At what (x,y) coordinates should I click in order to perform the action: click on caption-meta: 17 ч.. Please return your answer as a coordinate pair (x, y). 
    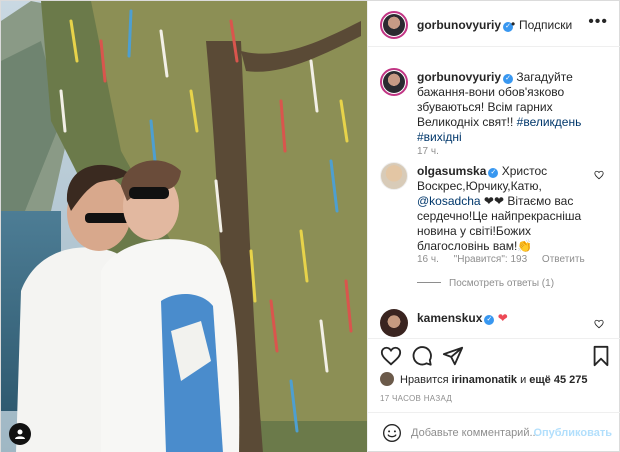
    Looking at the image, I should click on (434, 151).